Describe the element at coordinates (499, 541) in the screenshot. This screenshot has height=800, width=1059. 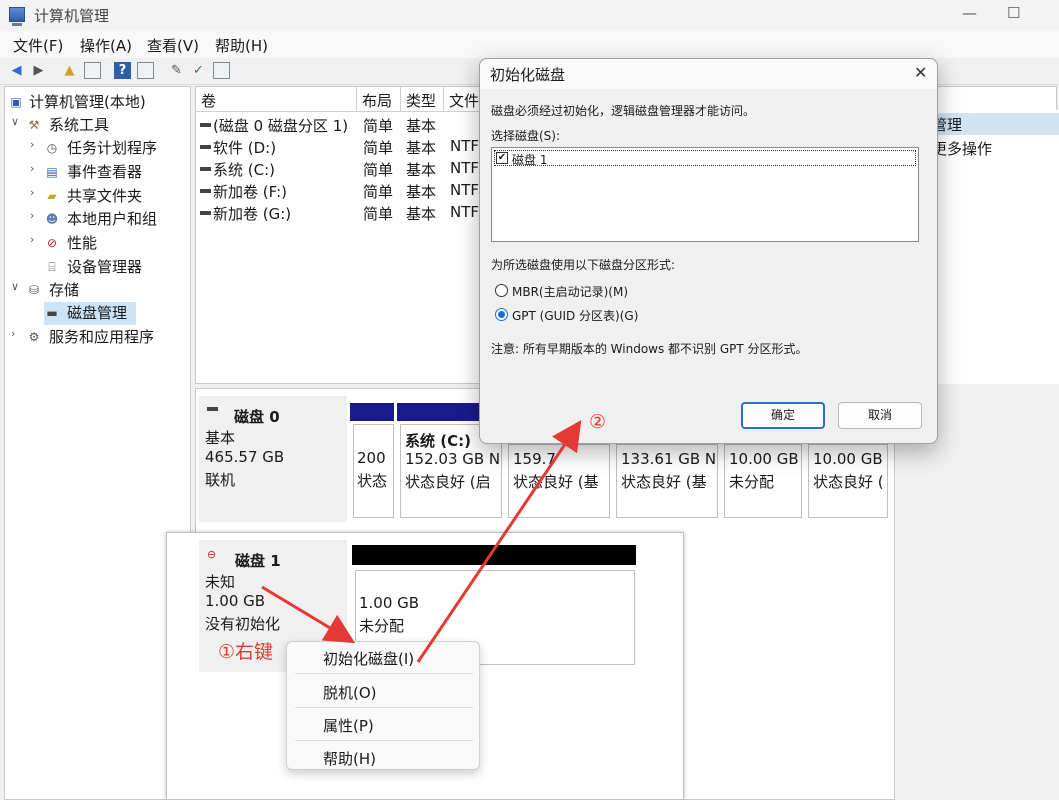
I see `arrow-to-dialog` at that location.